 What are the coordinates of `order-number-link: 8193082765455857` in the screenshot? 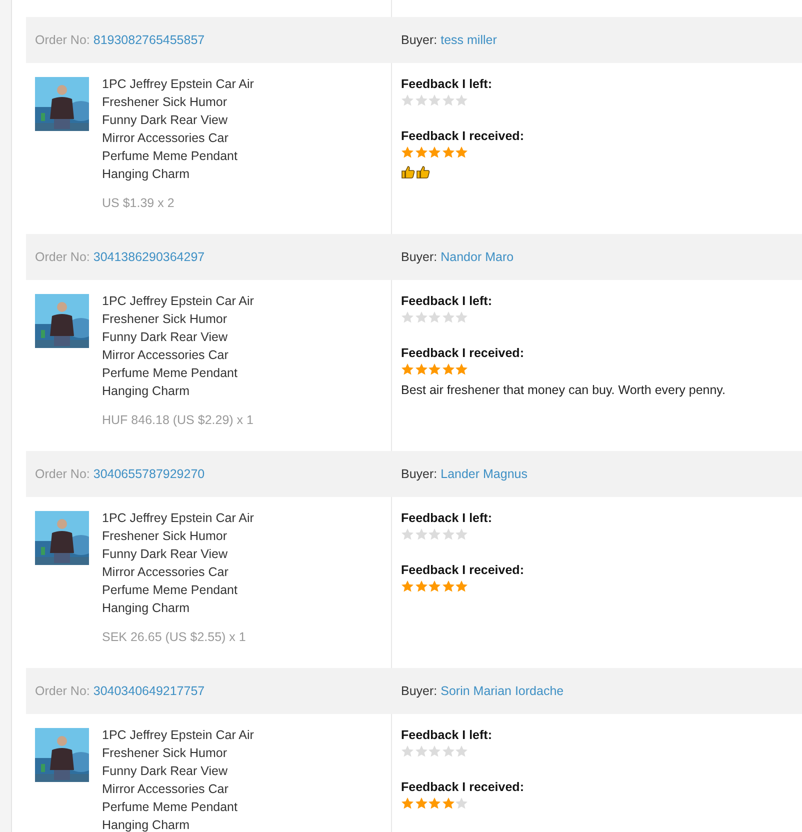 It's located at (149, 40).